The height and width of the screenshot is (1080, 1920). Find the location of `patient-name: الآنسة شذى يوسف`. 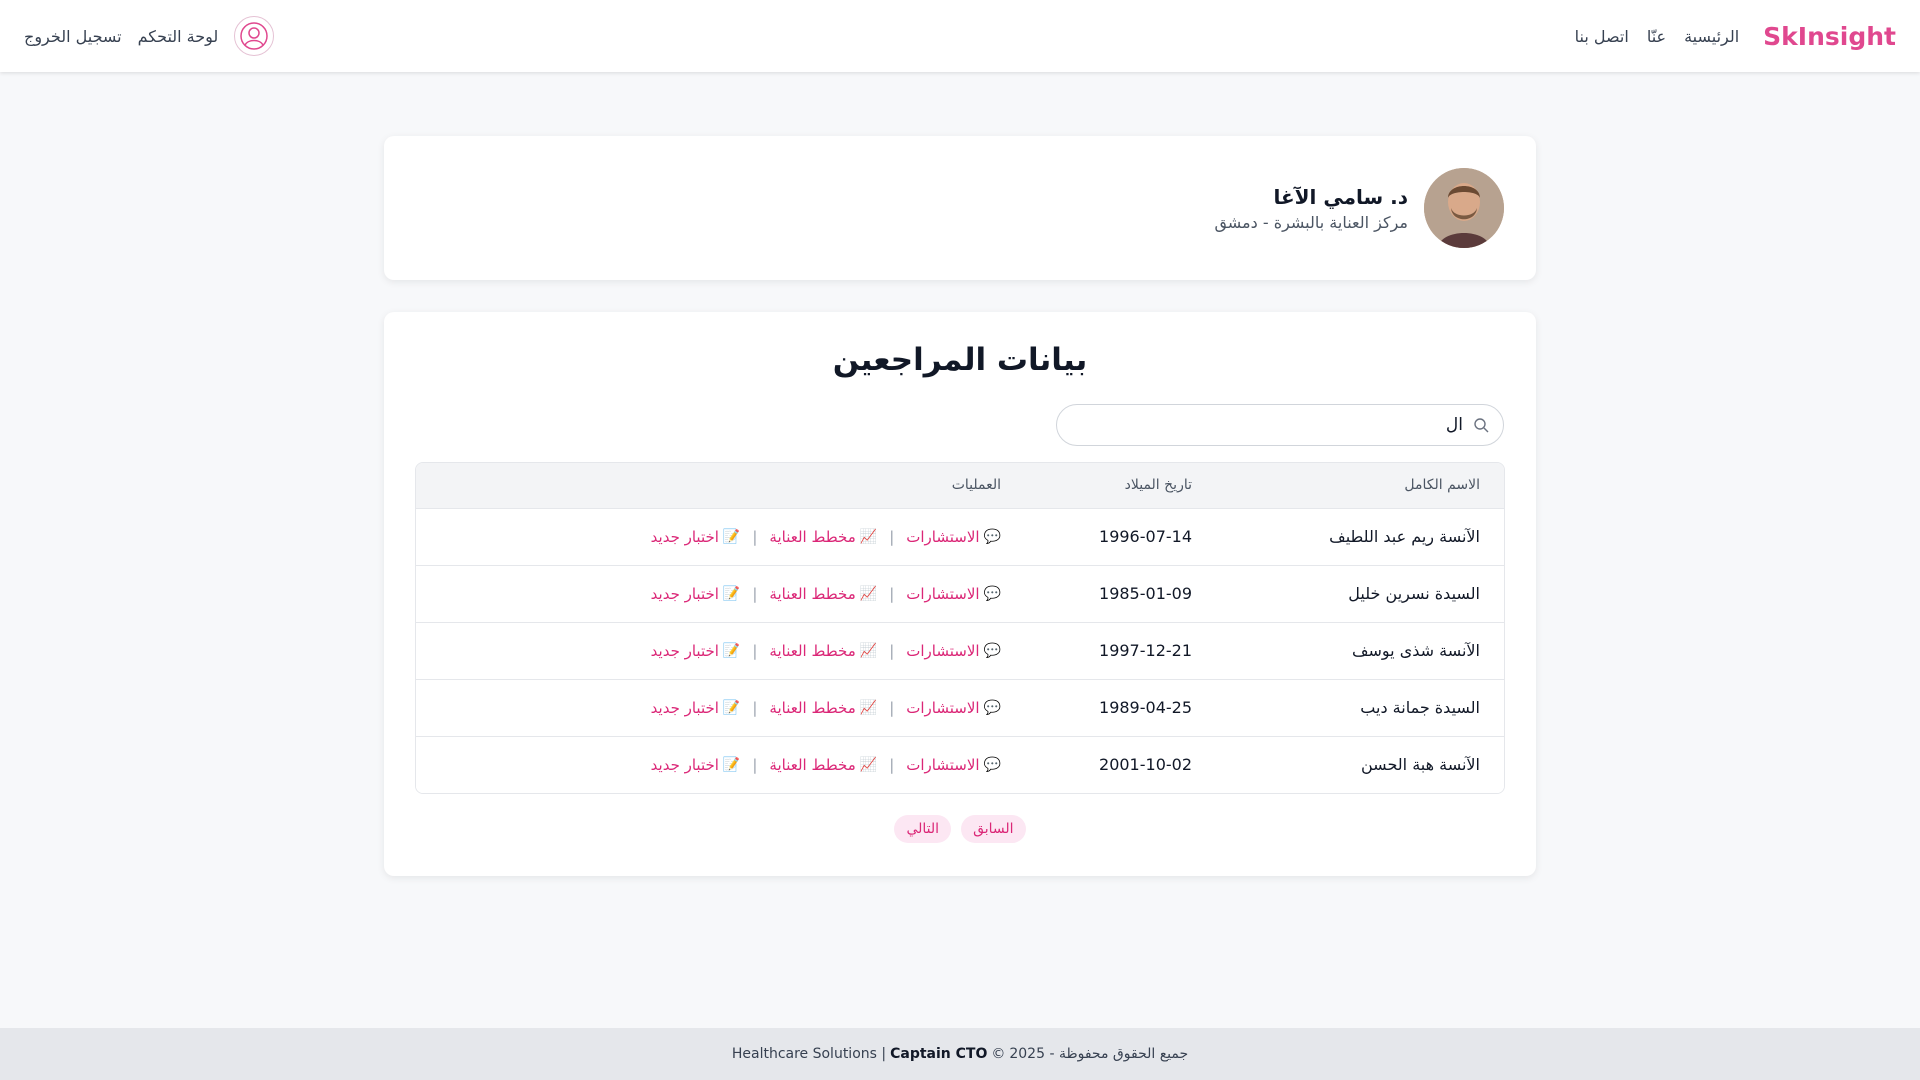

patient-name: الآنسة شذى يوسف is located at coordinates (1415, 650).